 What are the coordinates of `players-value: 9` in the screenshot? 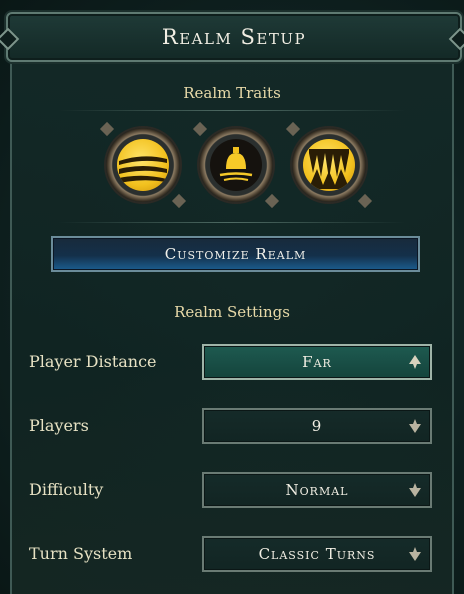 It's located at (317, 426).